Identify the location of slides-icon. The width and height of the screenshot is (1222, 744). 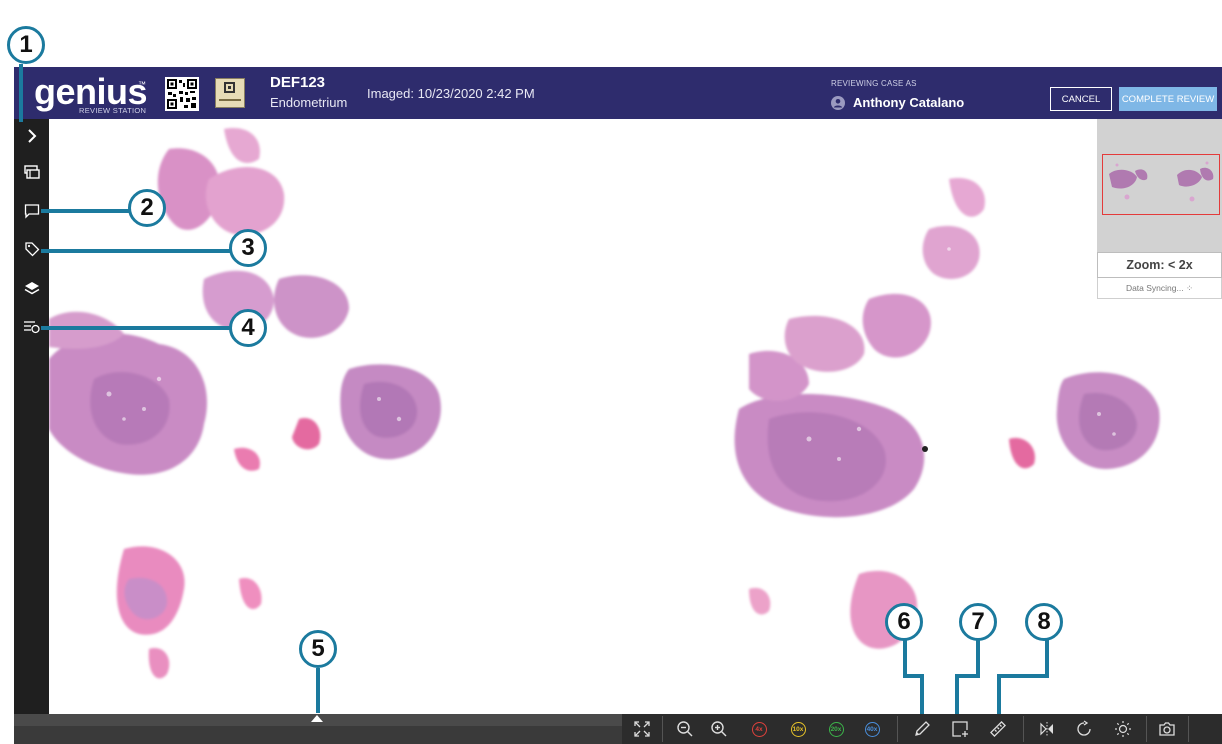
(31, 172).